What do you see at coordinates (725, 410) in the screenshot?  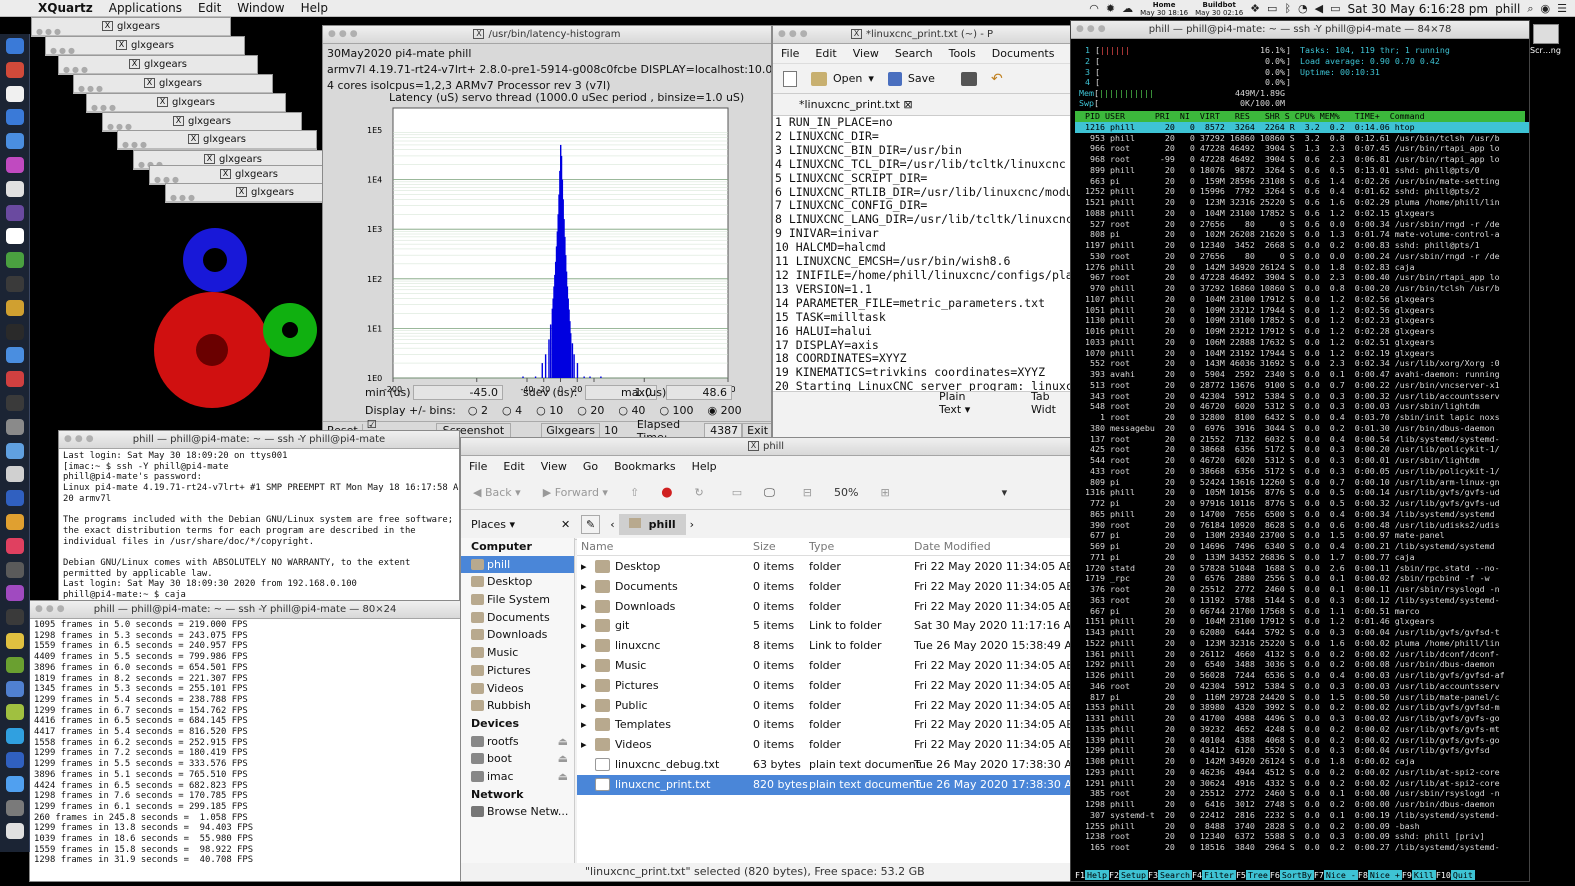 I see `bins-radio-200: ◉ 200` at bounding box center [725, 410].